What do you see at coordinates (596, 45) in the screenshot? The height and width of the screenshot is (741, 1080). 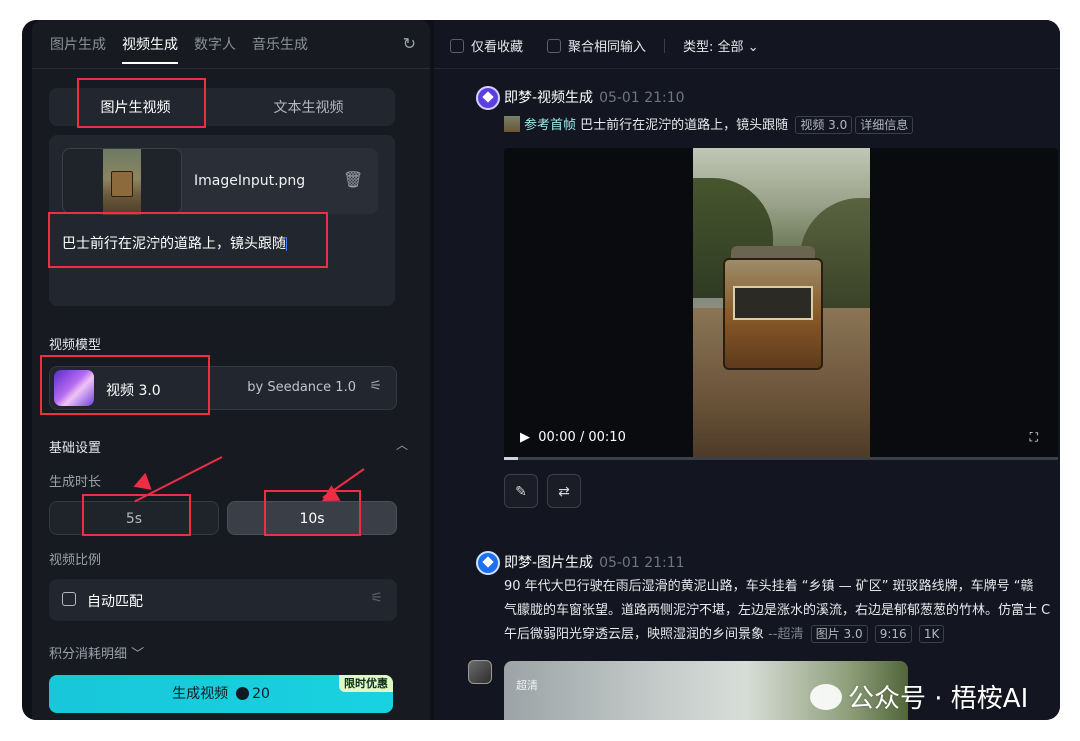 I see `filter-merge-same-input: 聚合相同输入` at bounding box center [596, 45].